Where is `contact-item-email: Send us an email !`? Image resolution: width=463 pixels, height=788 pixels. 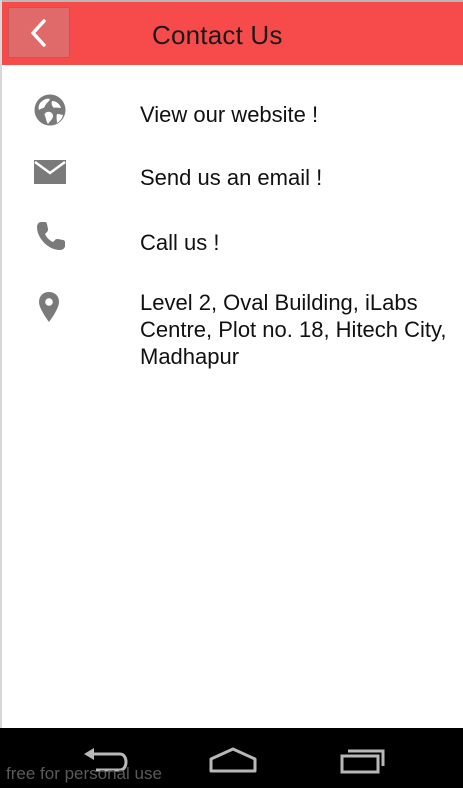
contact-item-email: Send us an email ! is located at coordinates (232, 175).